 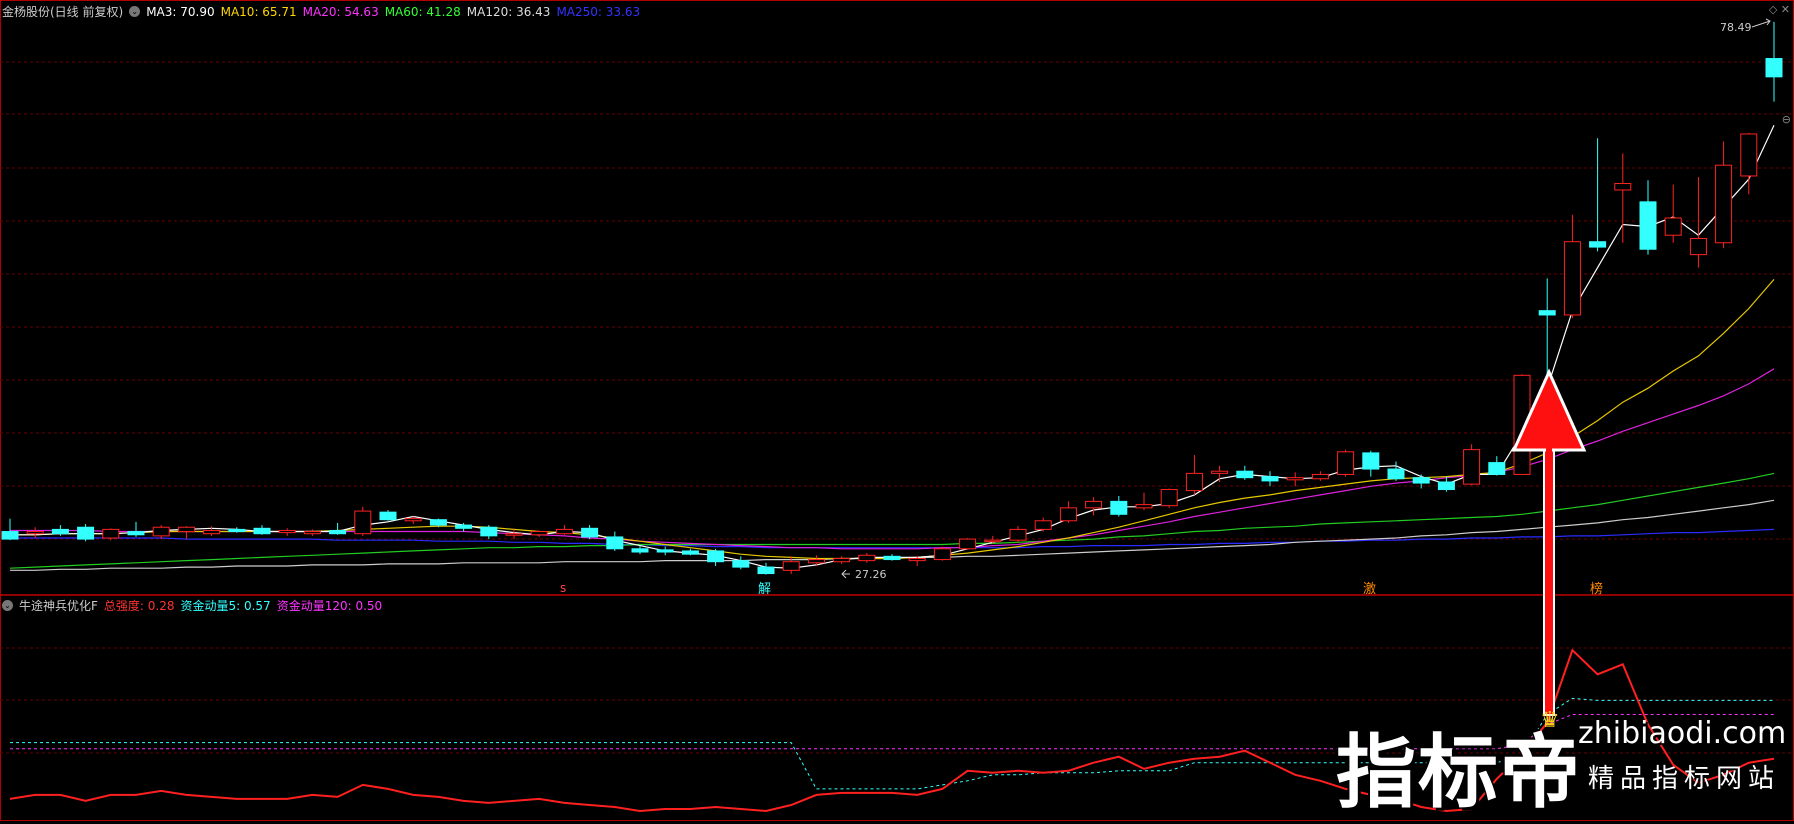 I want to click on high-price-label: 78.49, so click(x=1736, y=27).